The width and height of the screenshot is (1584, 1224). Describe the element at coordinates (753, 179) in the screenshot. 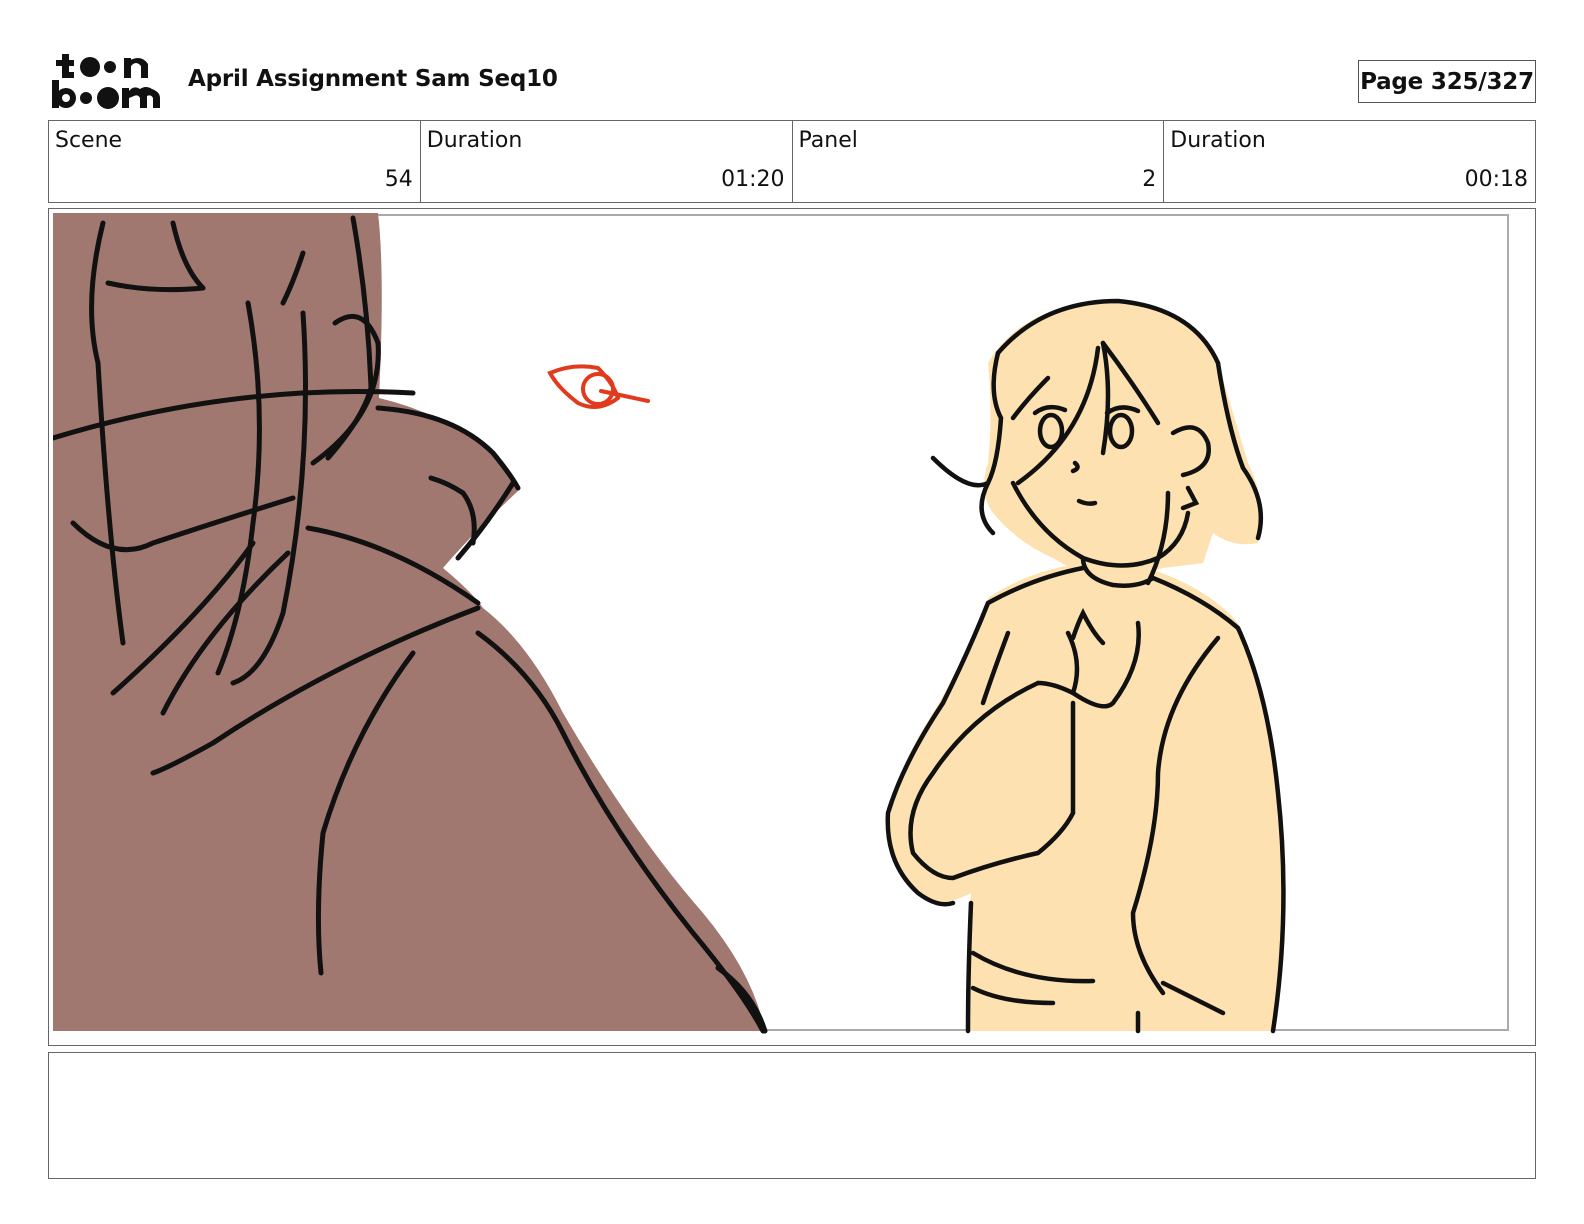

I see `scene-duration-value: 01:20` at that location.